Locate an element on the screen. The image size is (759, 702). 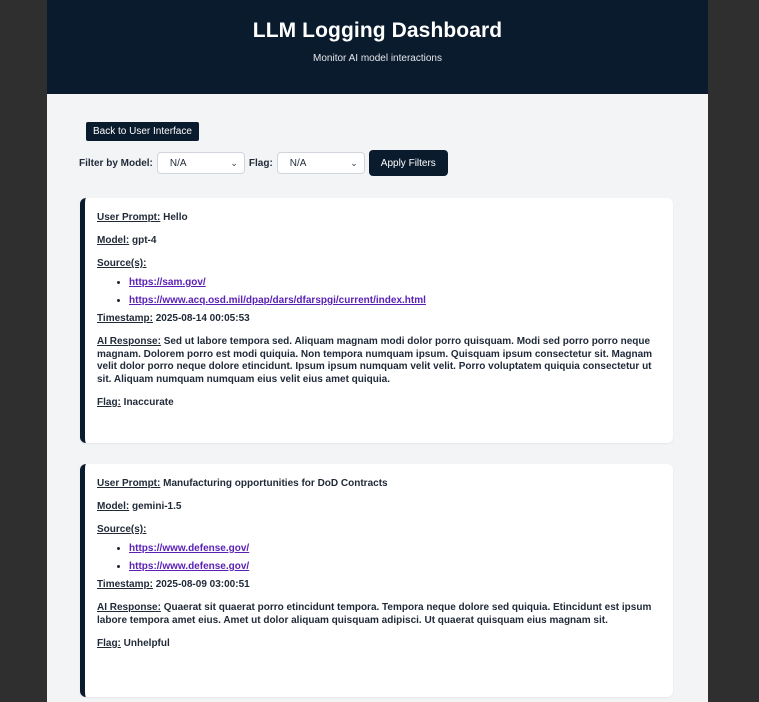
flag-row: Flag: Inaccurate is located at coordinates (379, 403).